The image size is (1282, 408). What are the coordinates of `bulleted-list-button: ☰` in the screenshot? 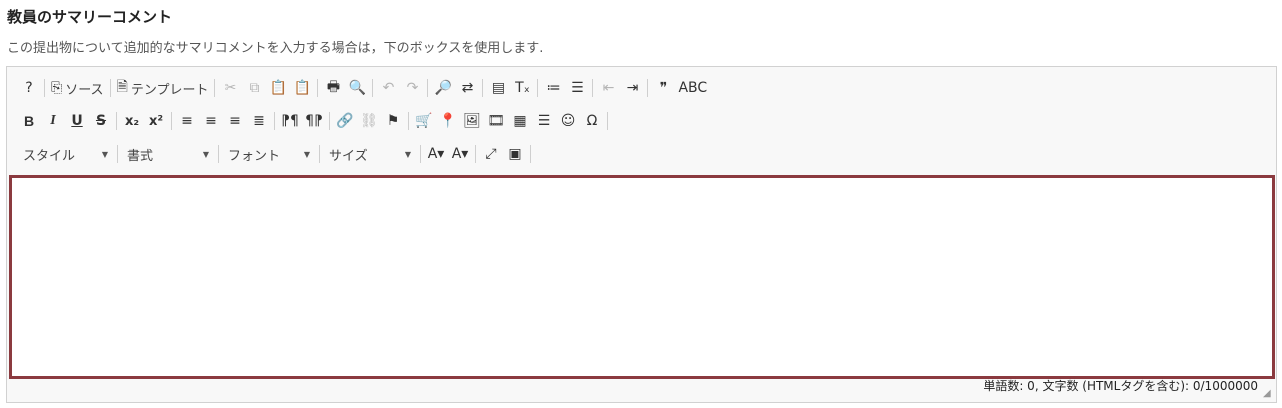 It's located at (577, 88).